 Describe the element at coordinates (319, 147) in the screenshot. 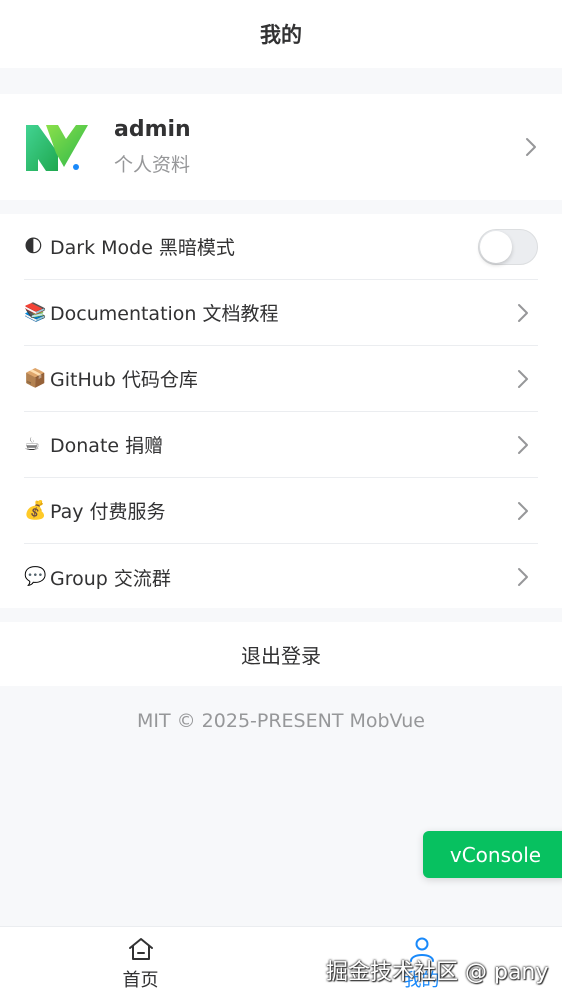

I see `profile-info: admin 个人资料` at that location.